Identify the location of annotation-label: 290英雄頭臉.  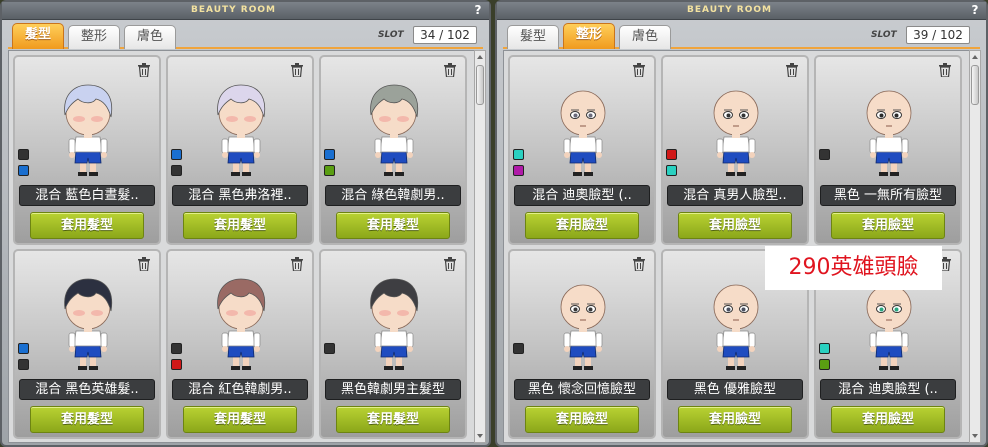
(853, 268).